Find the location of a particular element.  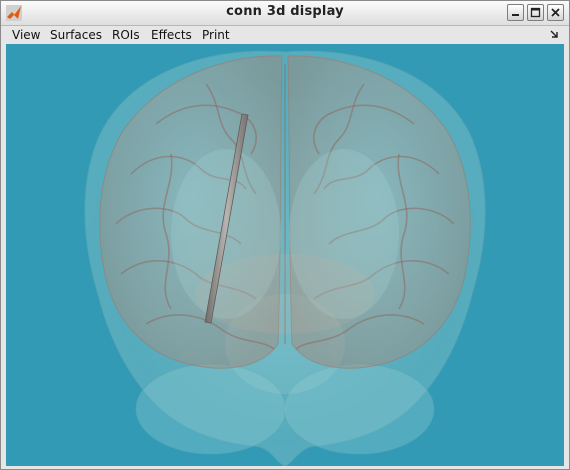

window-title: conn 3d display is located at coordinates (285, 11).